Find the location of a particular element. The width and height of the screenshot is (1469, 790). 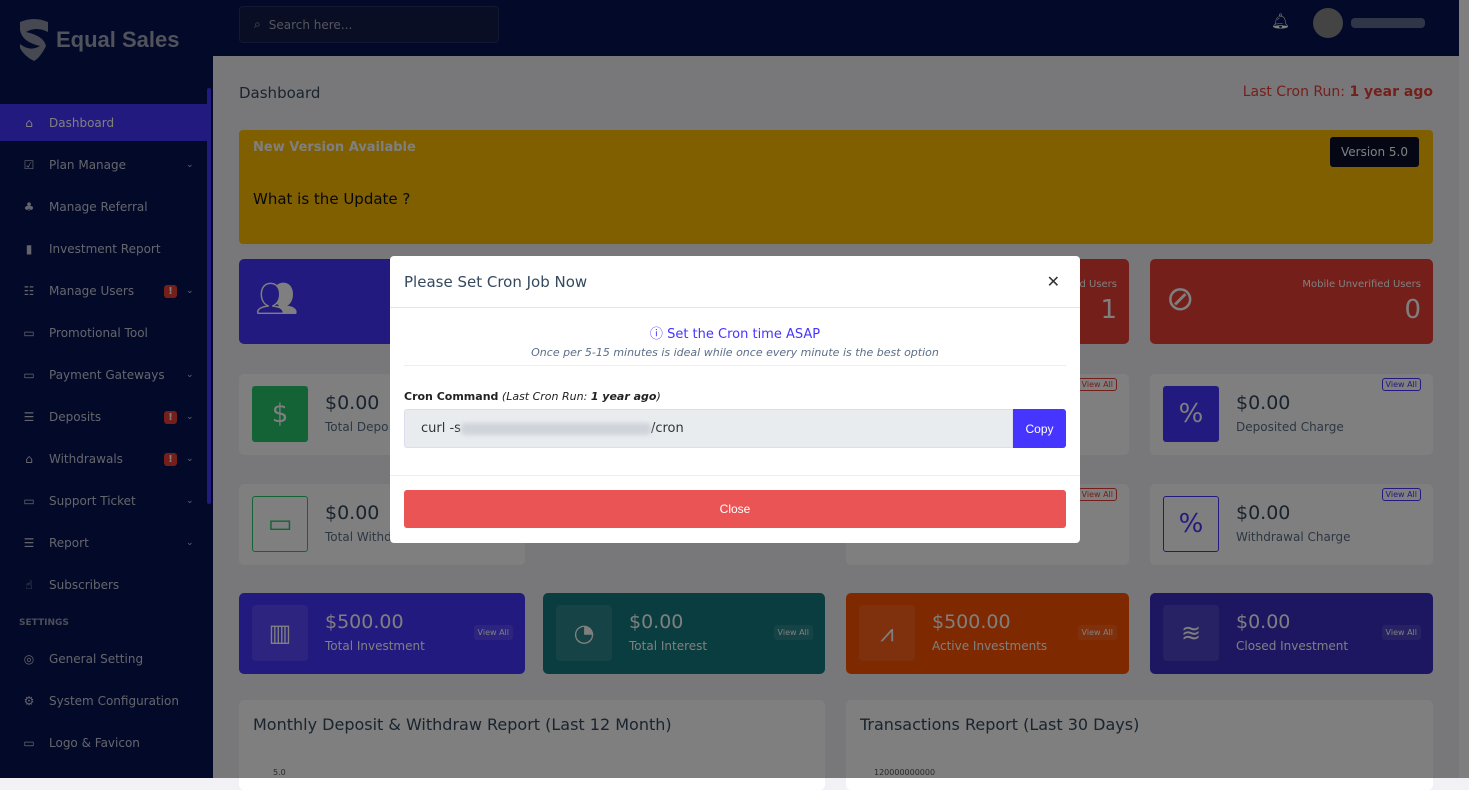

redacted-url is located at coordinates (555, 428).